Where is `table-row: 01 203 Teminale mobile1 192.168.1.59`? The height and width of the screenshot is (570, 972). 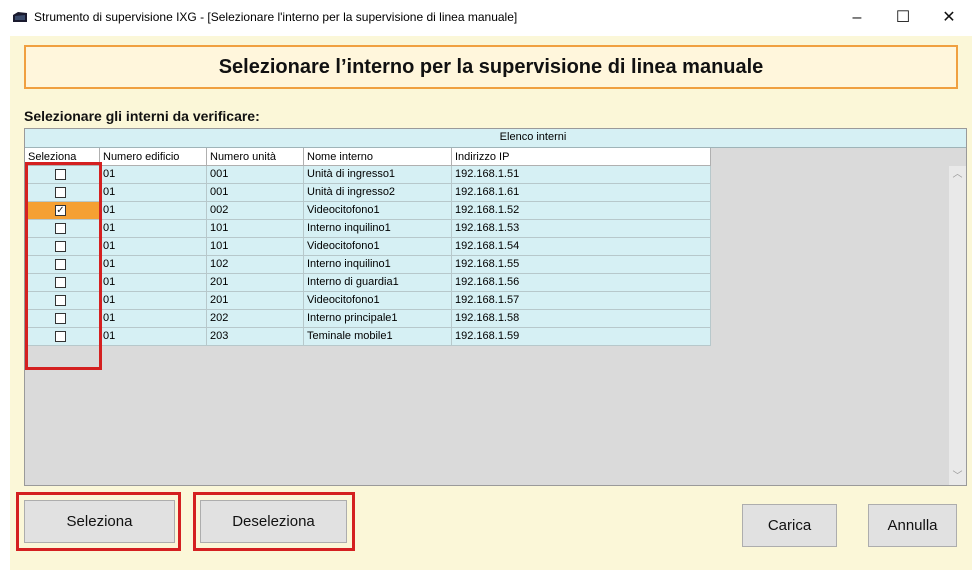 table-row: 01 203 Teminale mobile1 192.168.1.59 is located at coordinates (368, 337).